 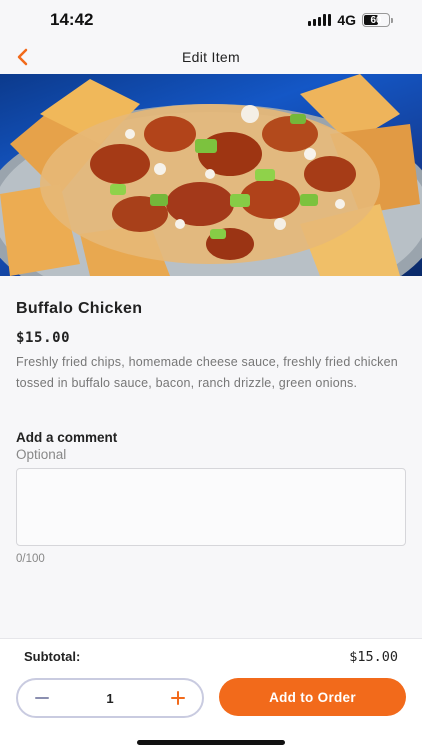 I want to click on back-button, so click(x=23, y=57).